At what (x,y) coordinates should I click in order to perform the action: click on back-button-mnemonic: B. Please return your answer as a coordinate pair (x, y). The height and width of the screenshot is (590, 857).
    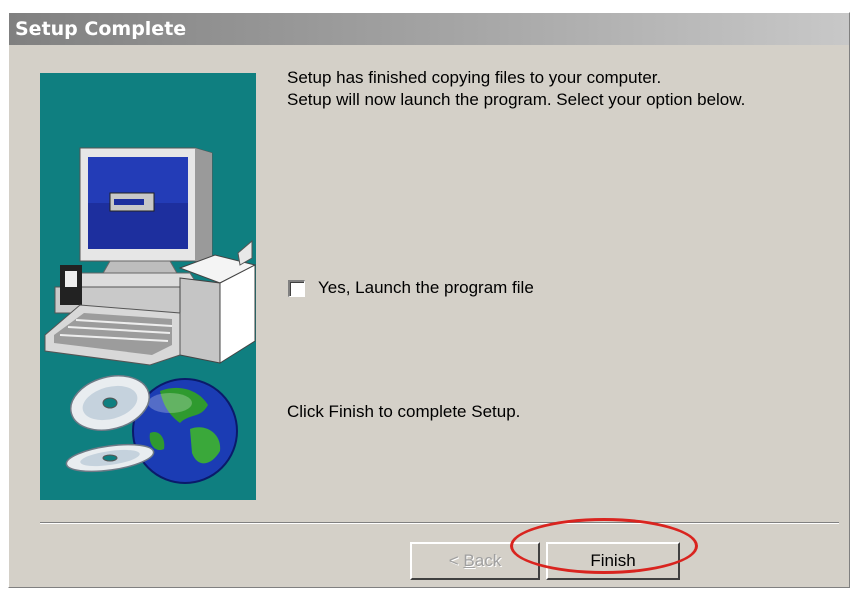
    Looking at the image, I should click on (469, 560).